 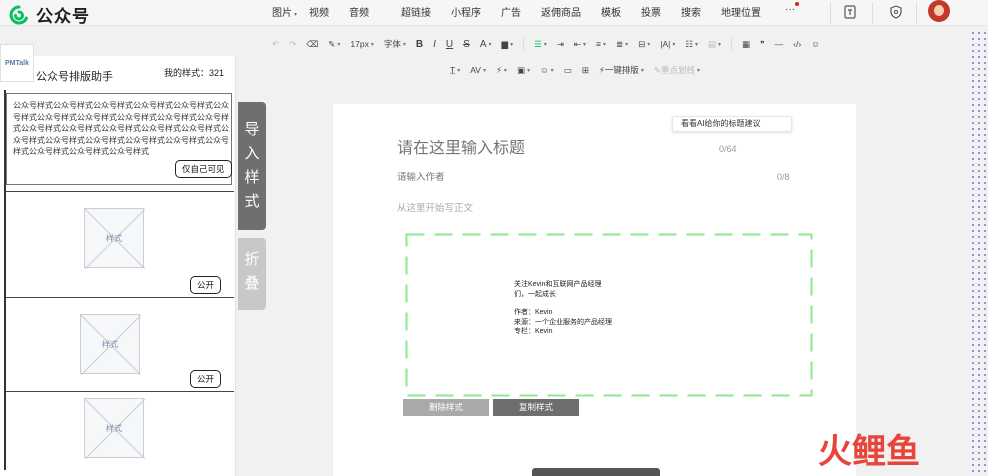 I want to click on disabled-icon: ▤ ▾, so click(x=714, y=44).